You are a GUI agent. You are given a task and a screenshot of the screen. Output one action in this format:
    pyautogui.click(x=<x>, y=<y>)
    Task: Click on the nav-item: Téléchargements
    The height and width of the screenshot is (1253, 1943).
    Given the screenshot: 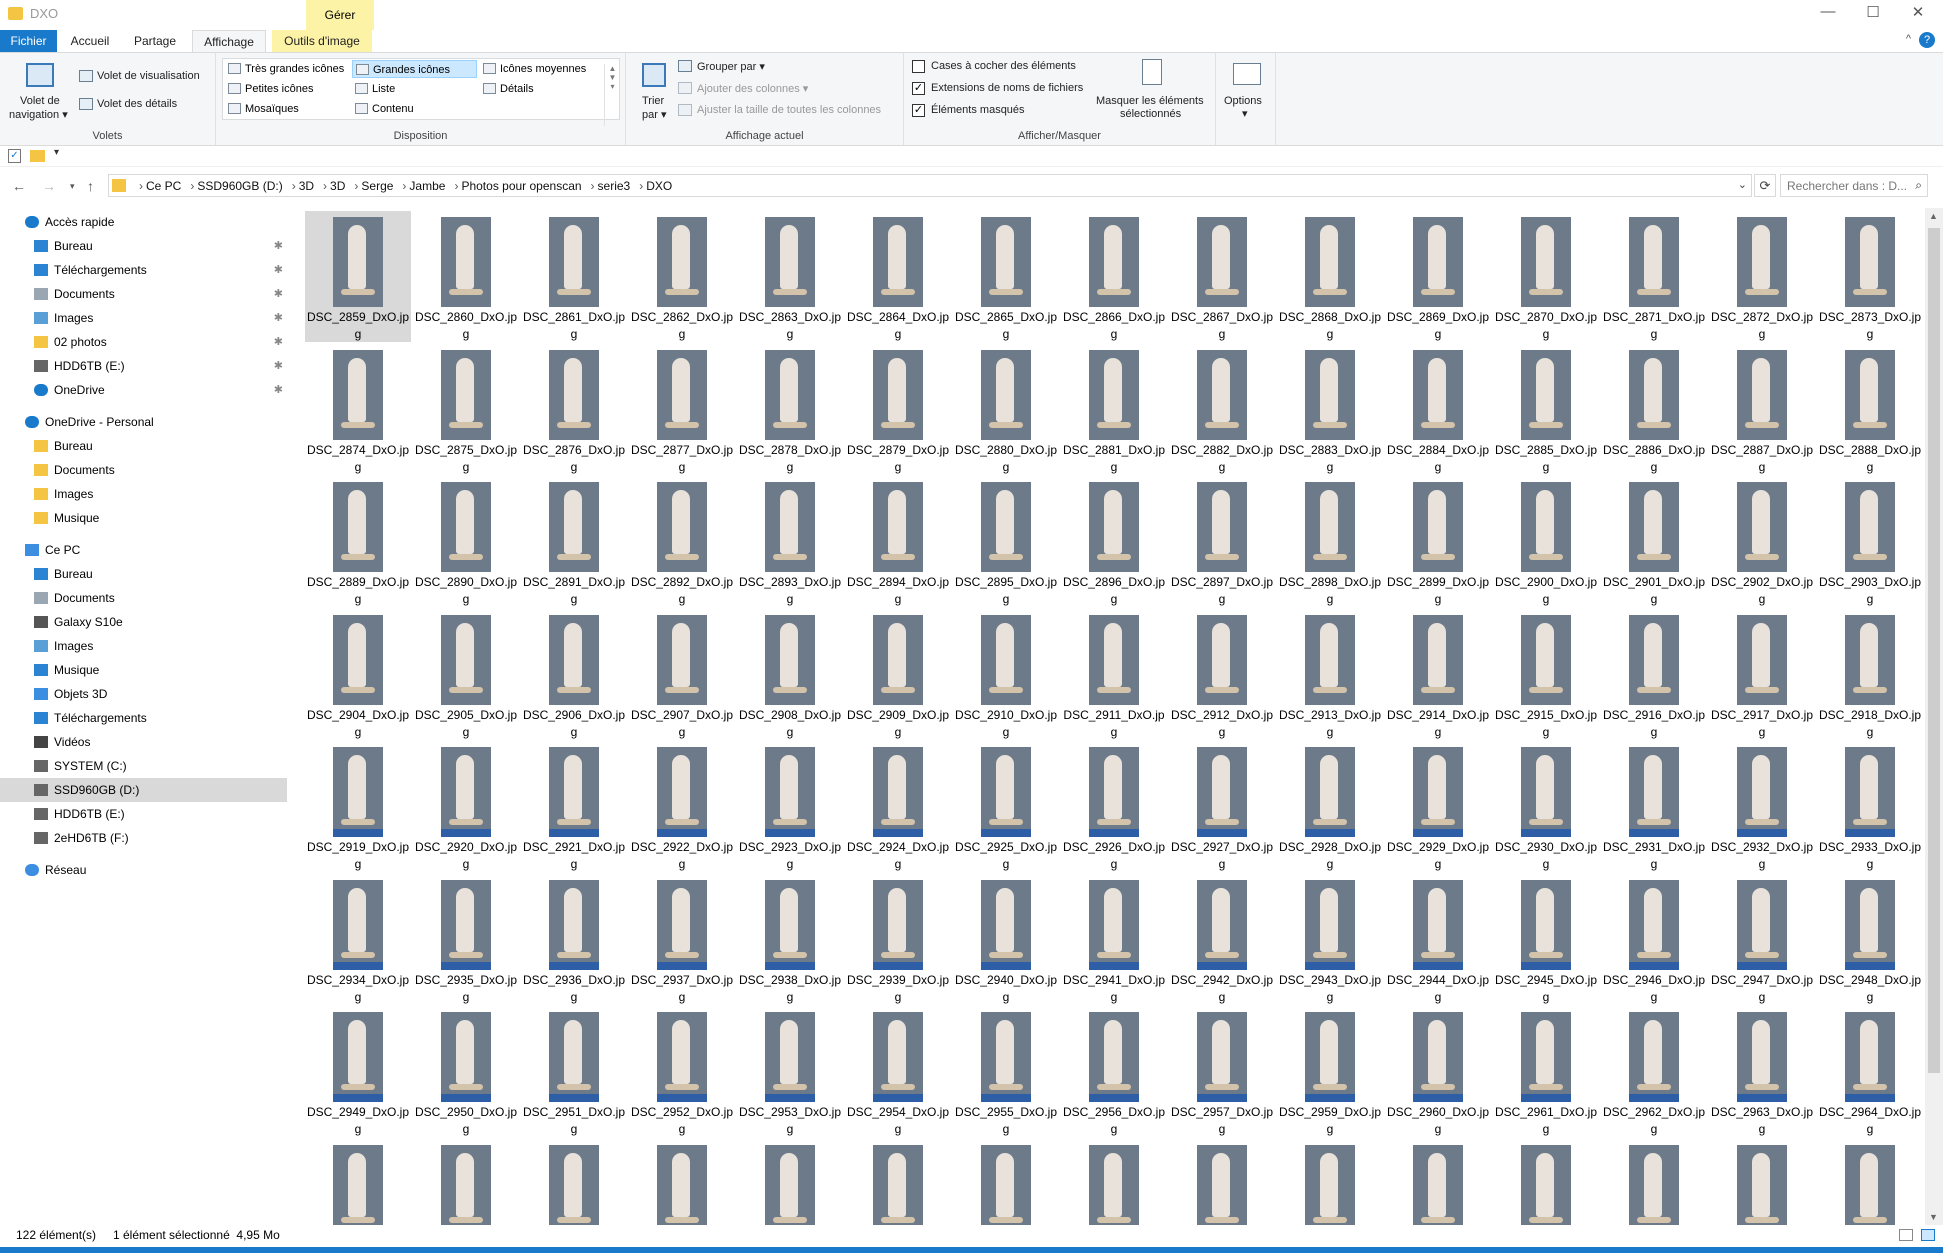 What is the action you would take?
    pyautogui.click(x=143, y=718)
    